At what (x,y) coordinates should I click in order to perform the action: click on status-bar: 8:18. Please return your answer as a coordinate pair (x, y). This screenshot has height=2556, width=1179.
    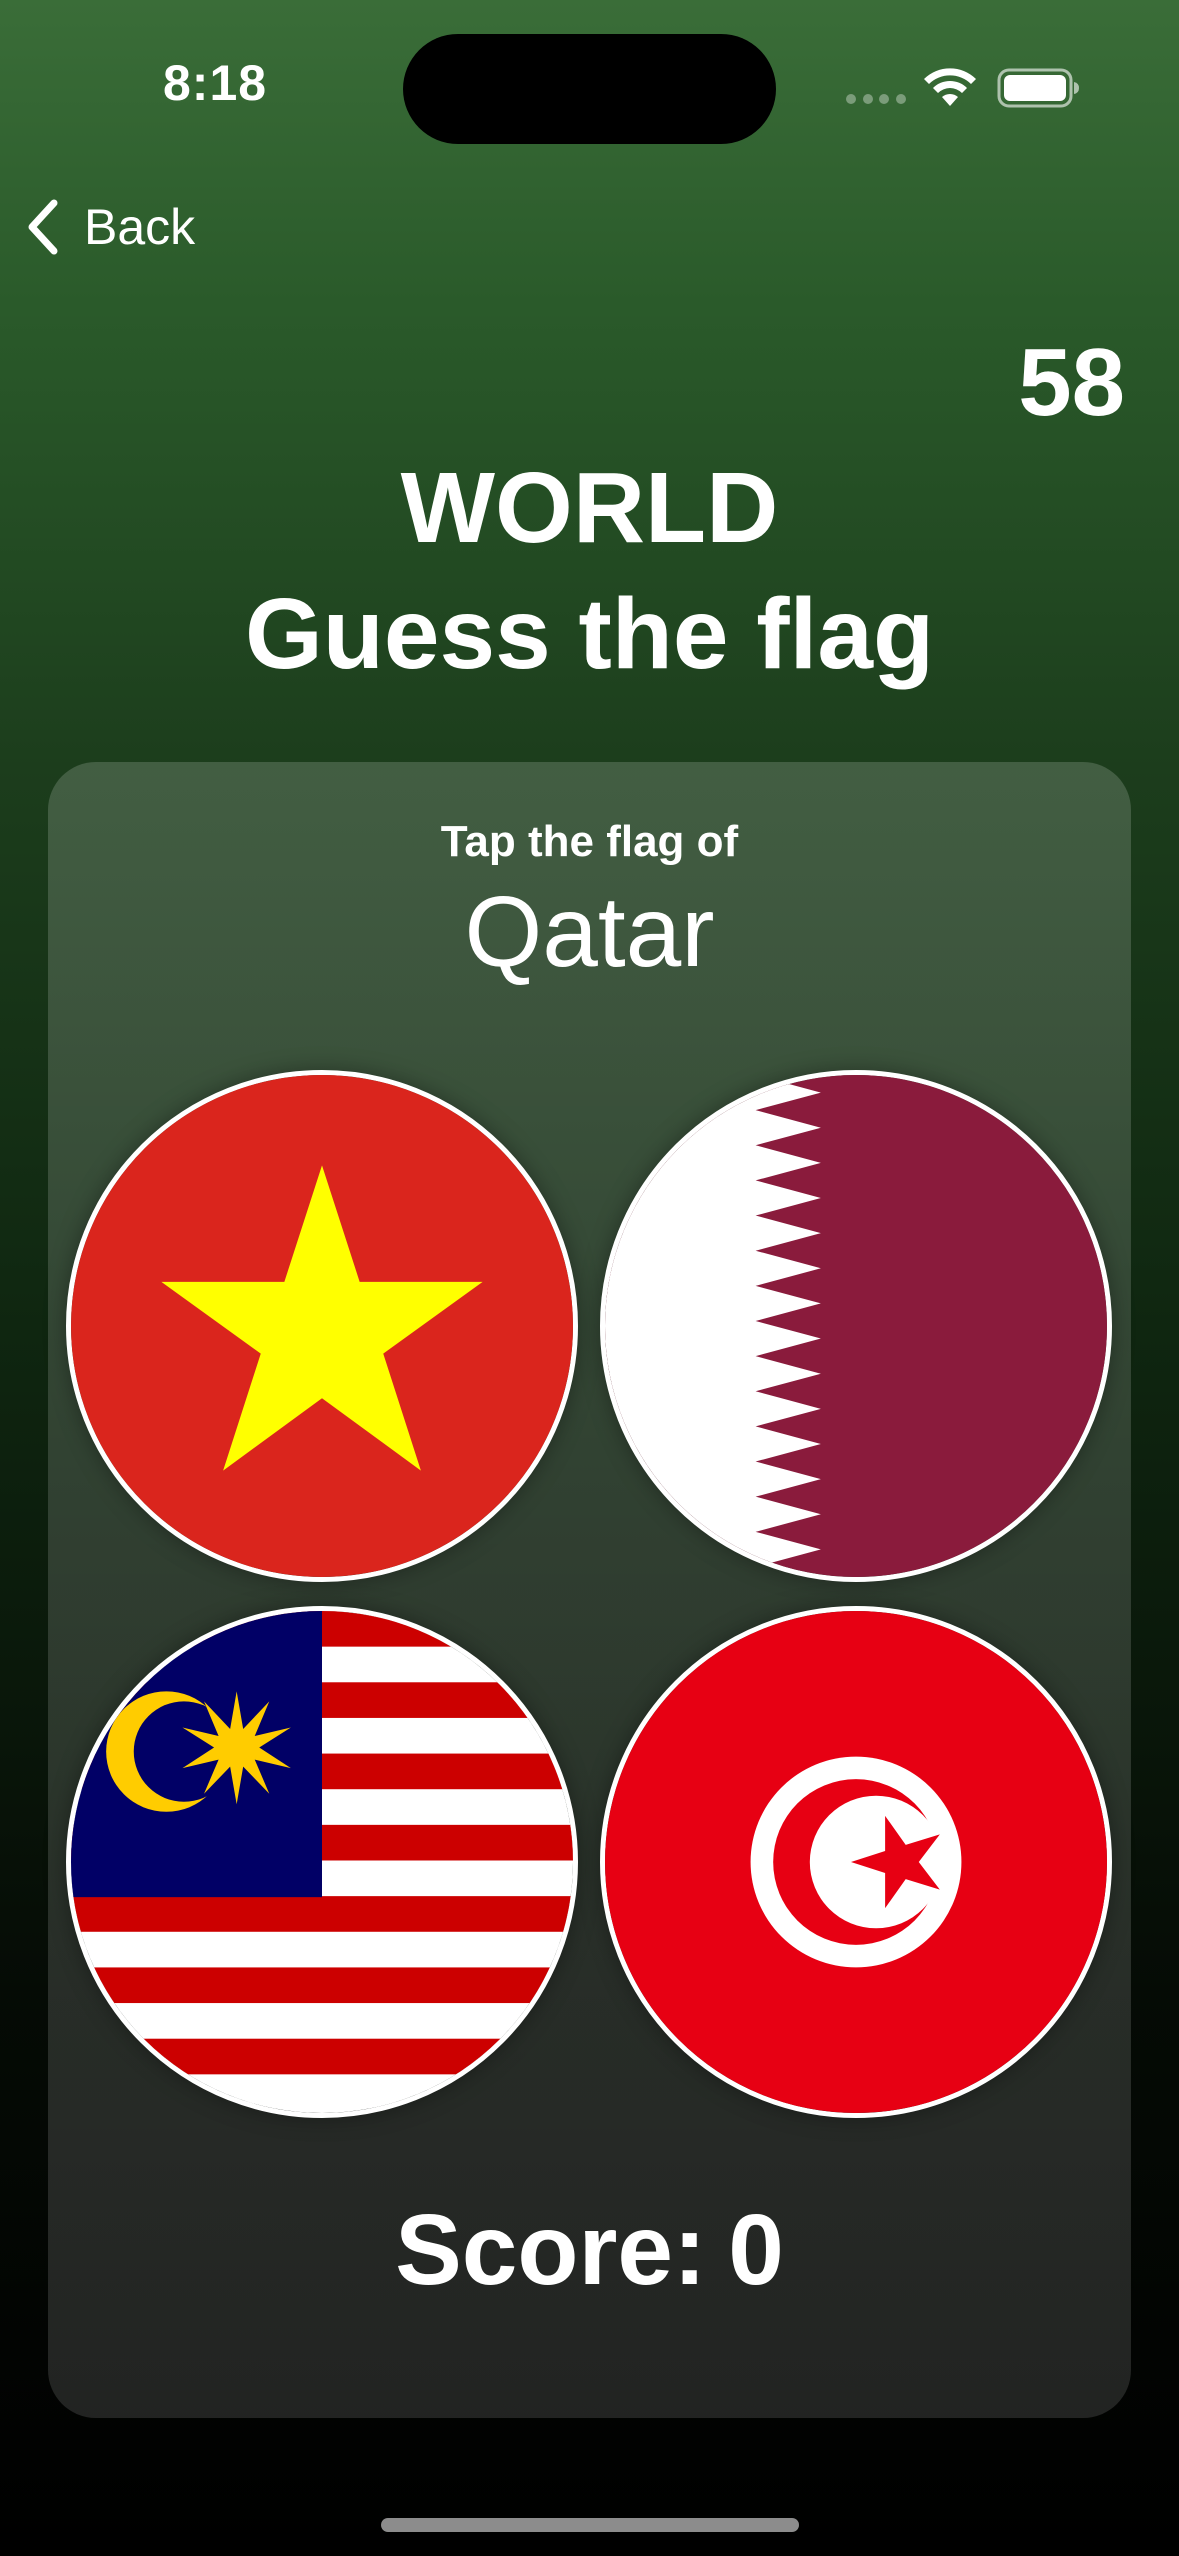
    Looking at the image, I should click on (589, 85).